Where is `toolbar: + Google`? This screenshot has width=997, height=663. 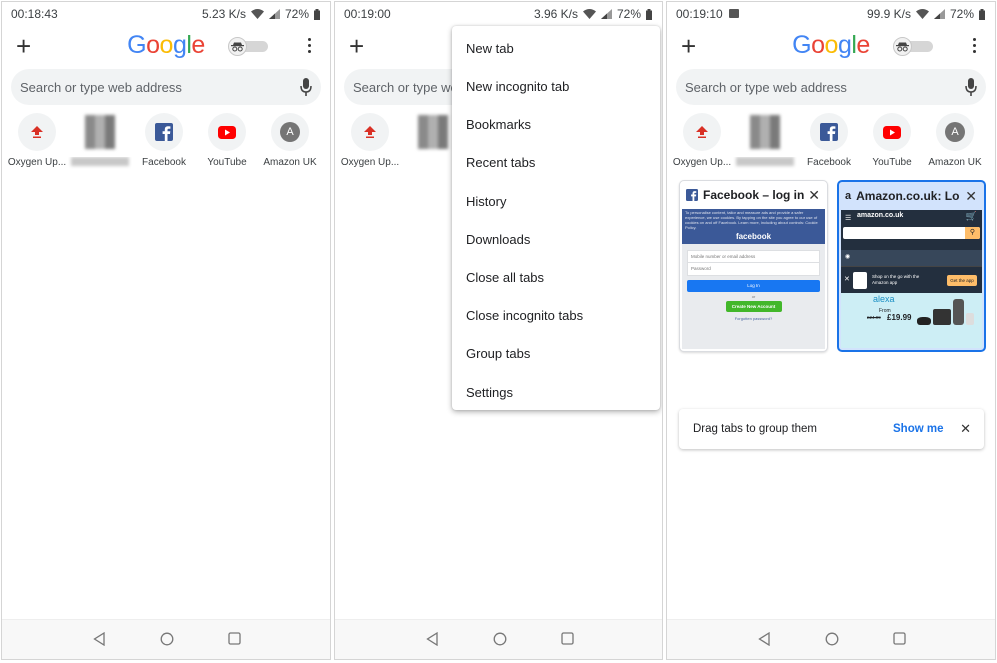
toolbar: + Google is located at coordinates (831, 46).